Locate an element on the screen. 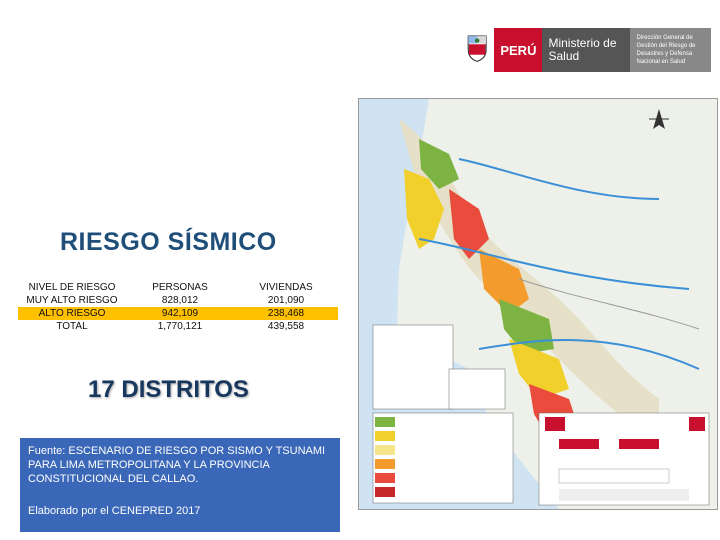 This screenshot has height=540, width=720. header-personas: PERSONAS is located at coordinates (180, 287).